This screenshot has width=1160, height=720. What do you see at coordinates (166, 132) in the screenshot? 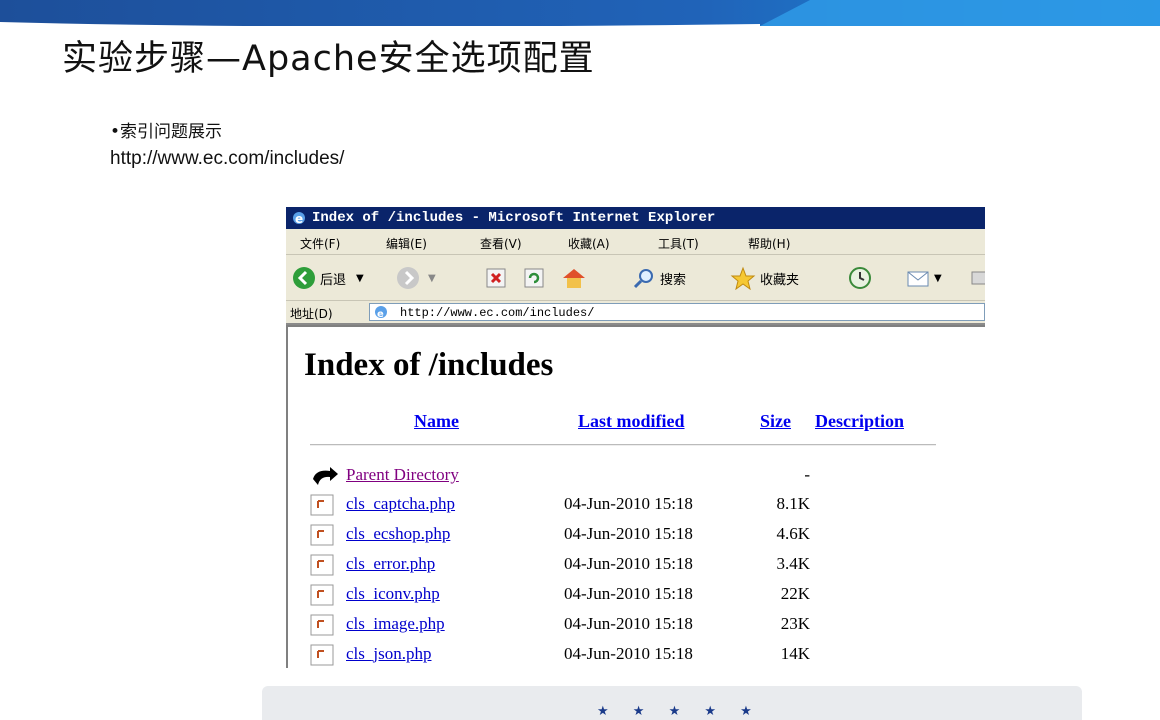
I see `bullet-text: •索引问题展示` at bounding box center [166, 132].